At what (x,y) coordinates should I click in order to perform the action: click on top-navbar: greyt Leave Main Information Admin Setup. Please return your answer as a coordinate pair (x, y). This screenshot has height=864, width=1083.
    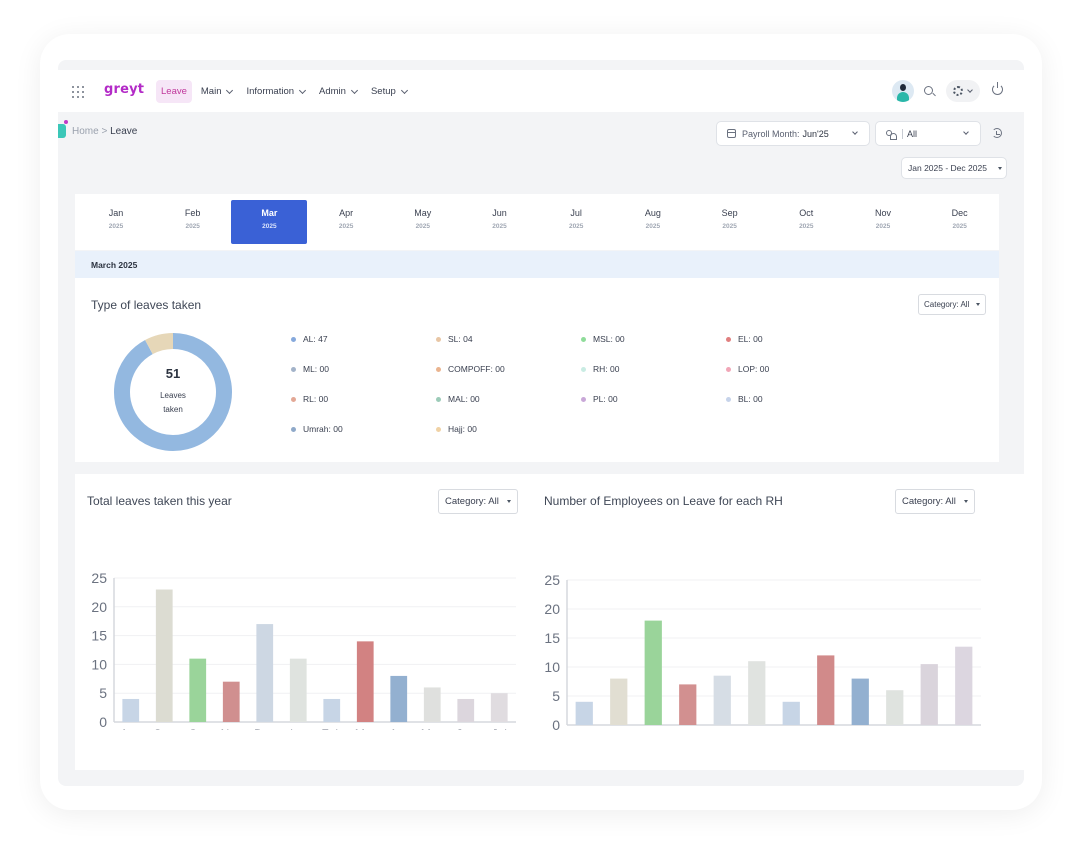
    Looking at the image, I should click on (541, 91).